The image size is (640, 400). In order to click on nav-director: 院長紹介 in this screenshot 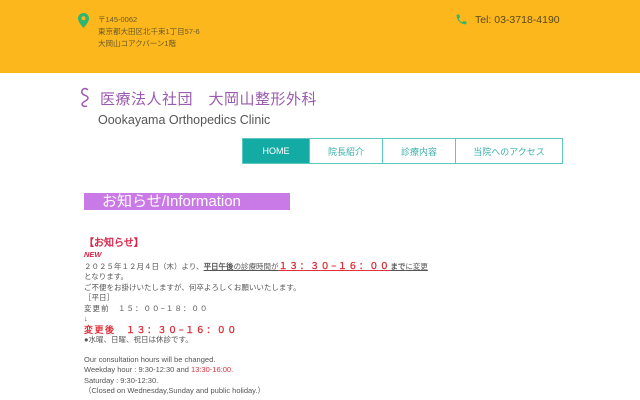, I will do `click(345, 151)`.